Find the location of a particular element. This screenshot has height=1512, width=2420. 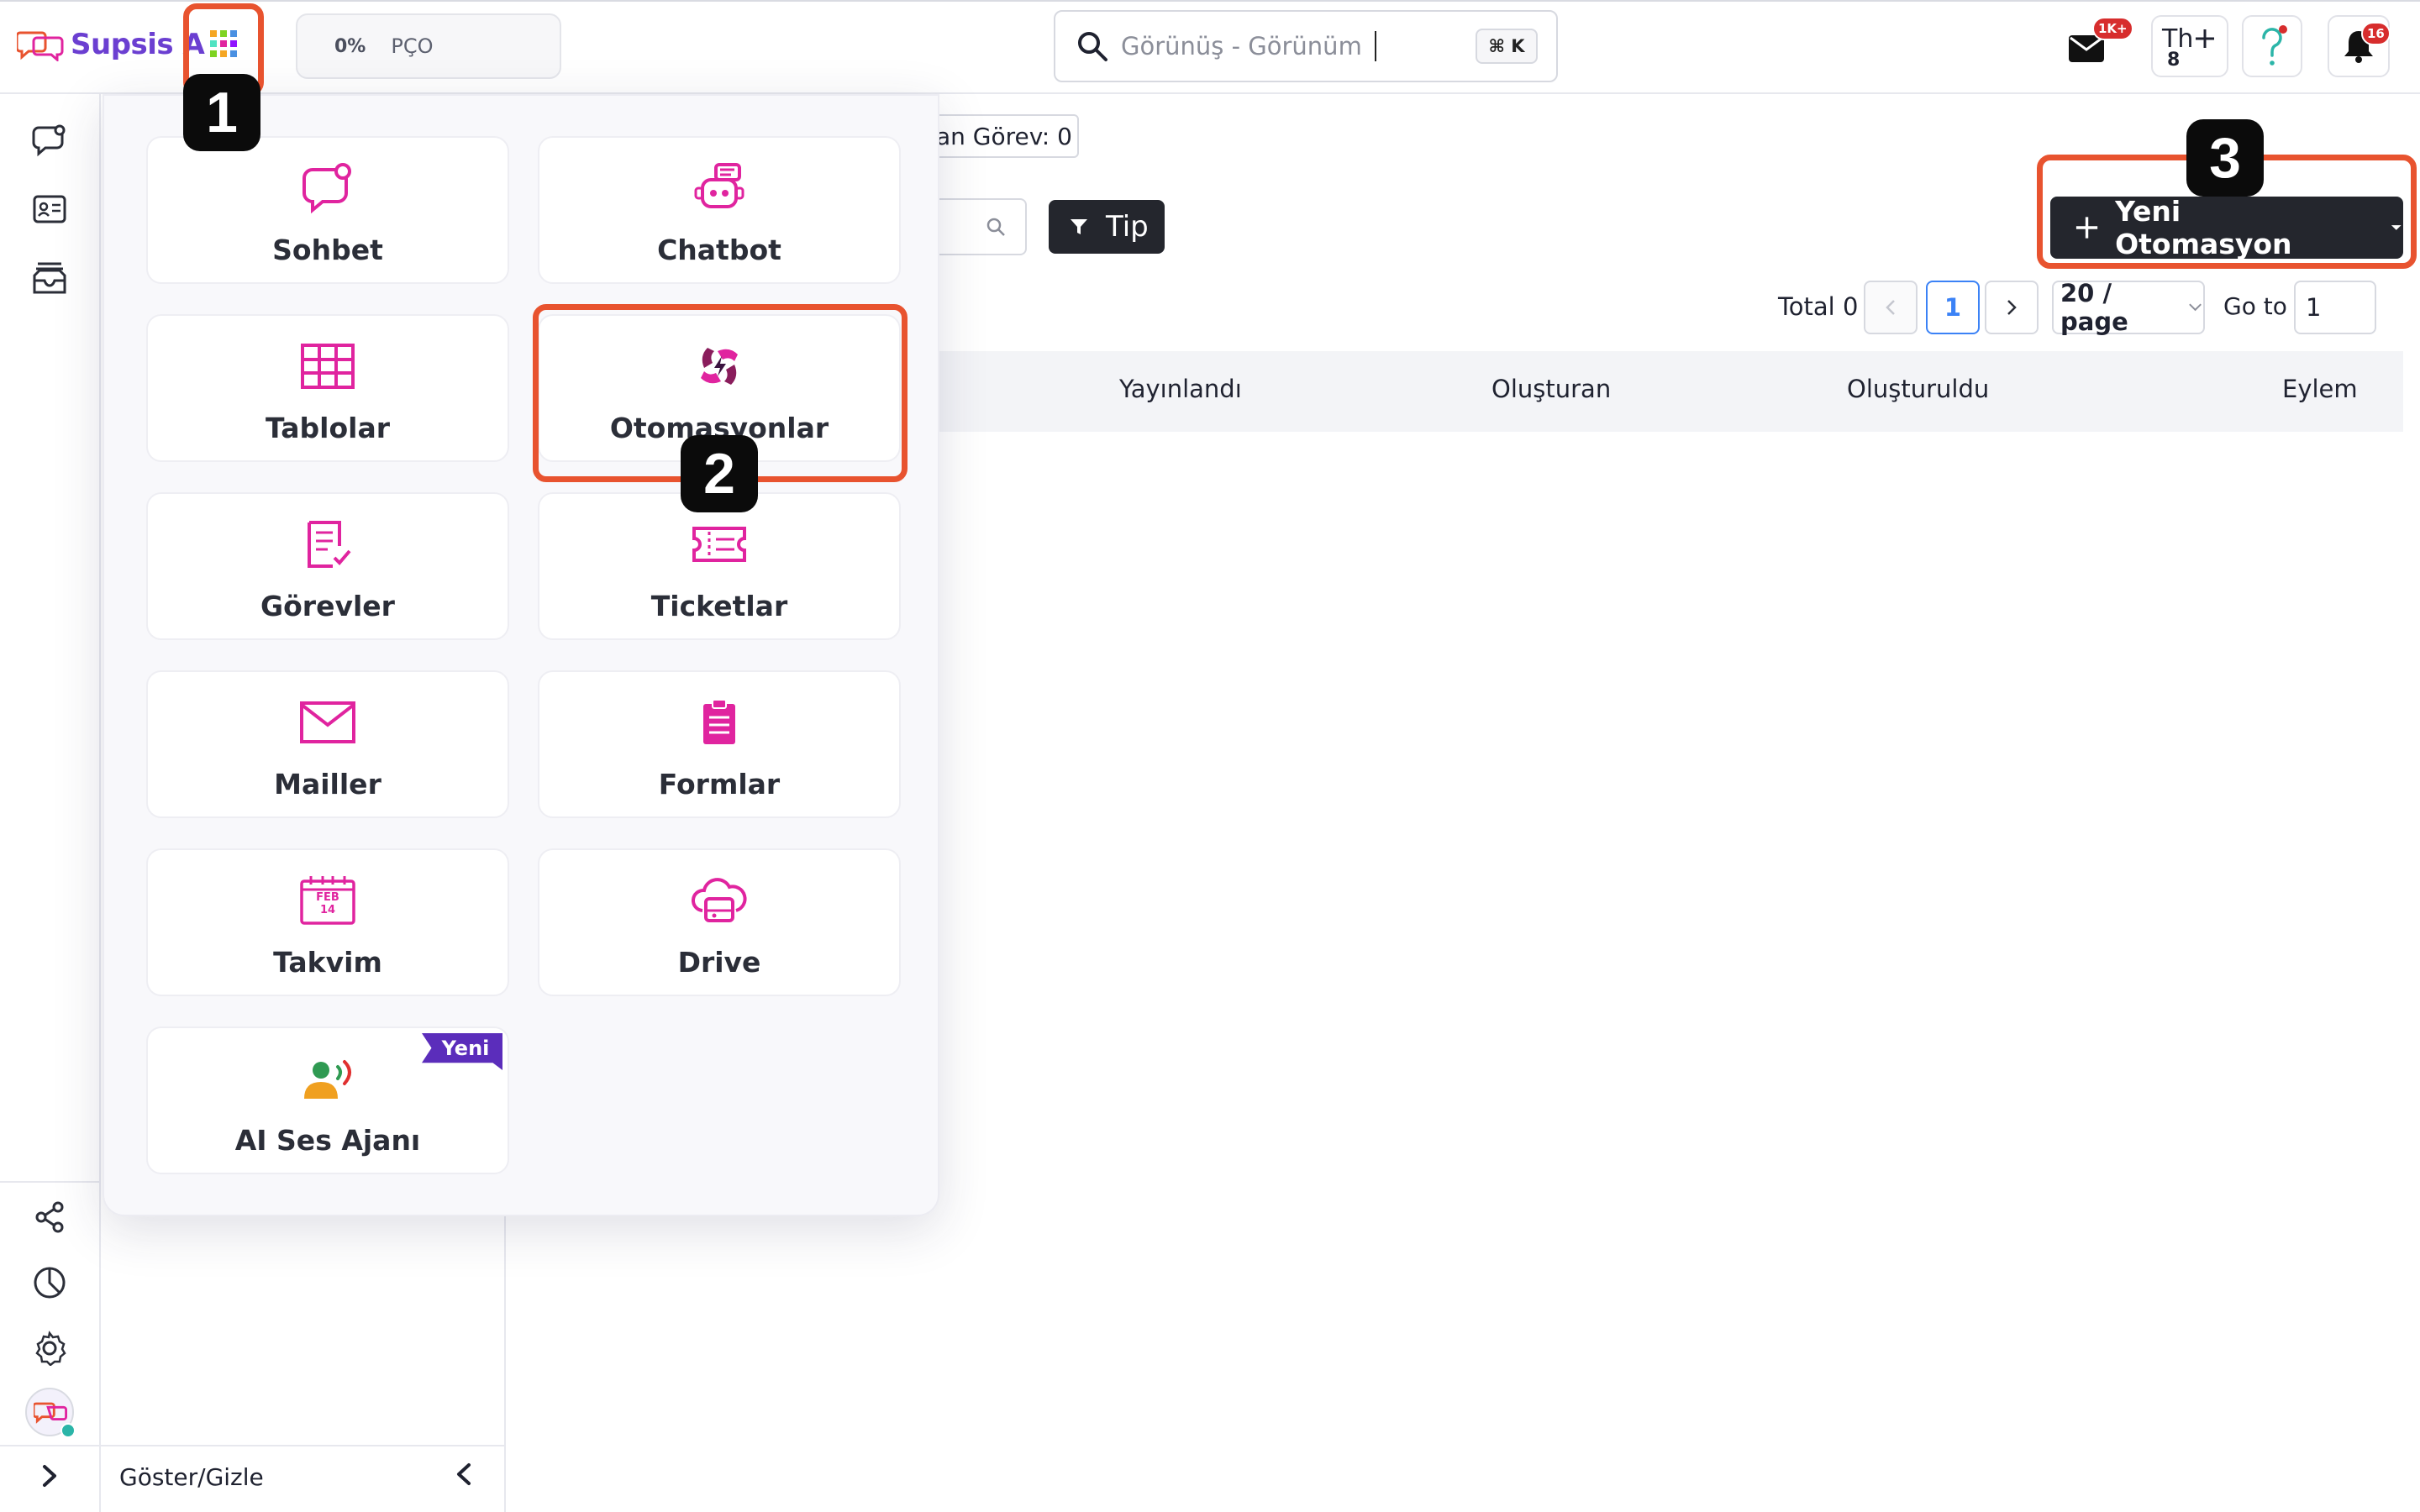

app-card-formlar: Formlar is located at coordinates (719, 744).